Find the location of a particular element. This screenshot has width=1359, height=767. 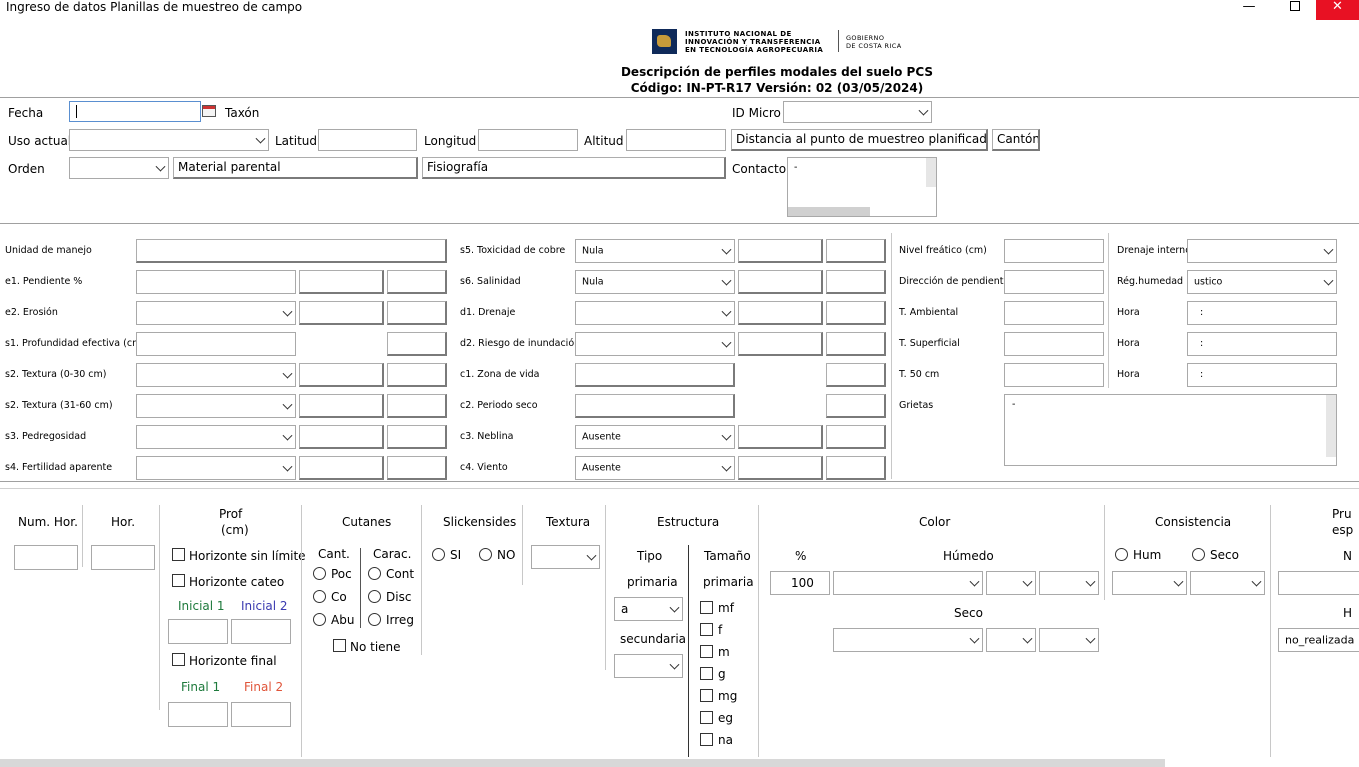

si-radio is located at coordinates (438, 554).